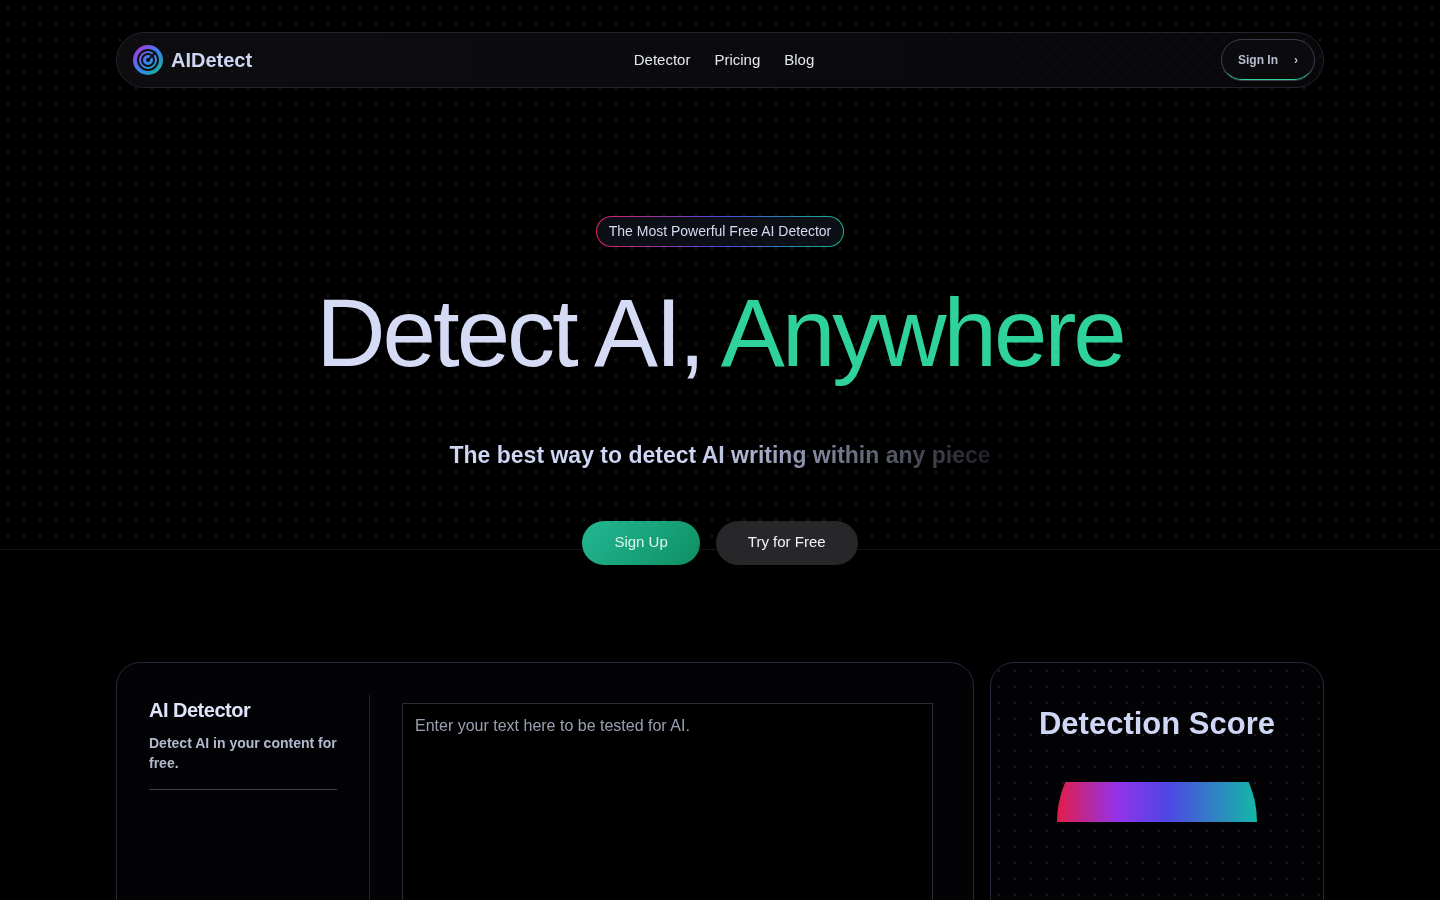  Describe the element at coordinates (200, 710) in the screenshot. I see `detector-title: AI Detector` at that location.